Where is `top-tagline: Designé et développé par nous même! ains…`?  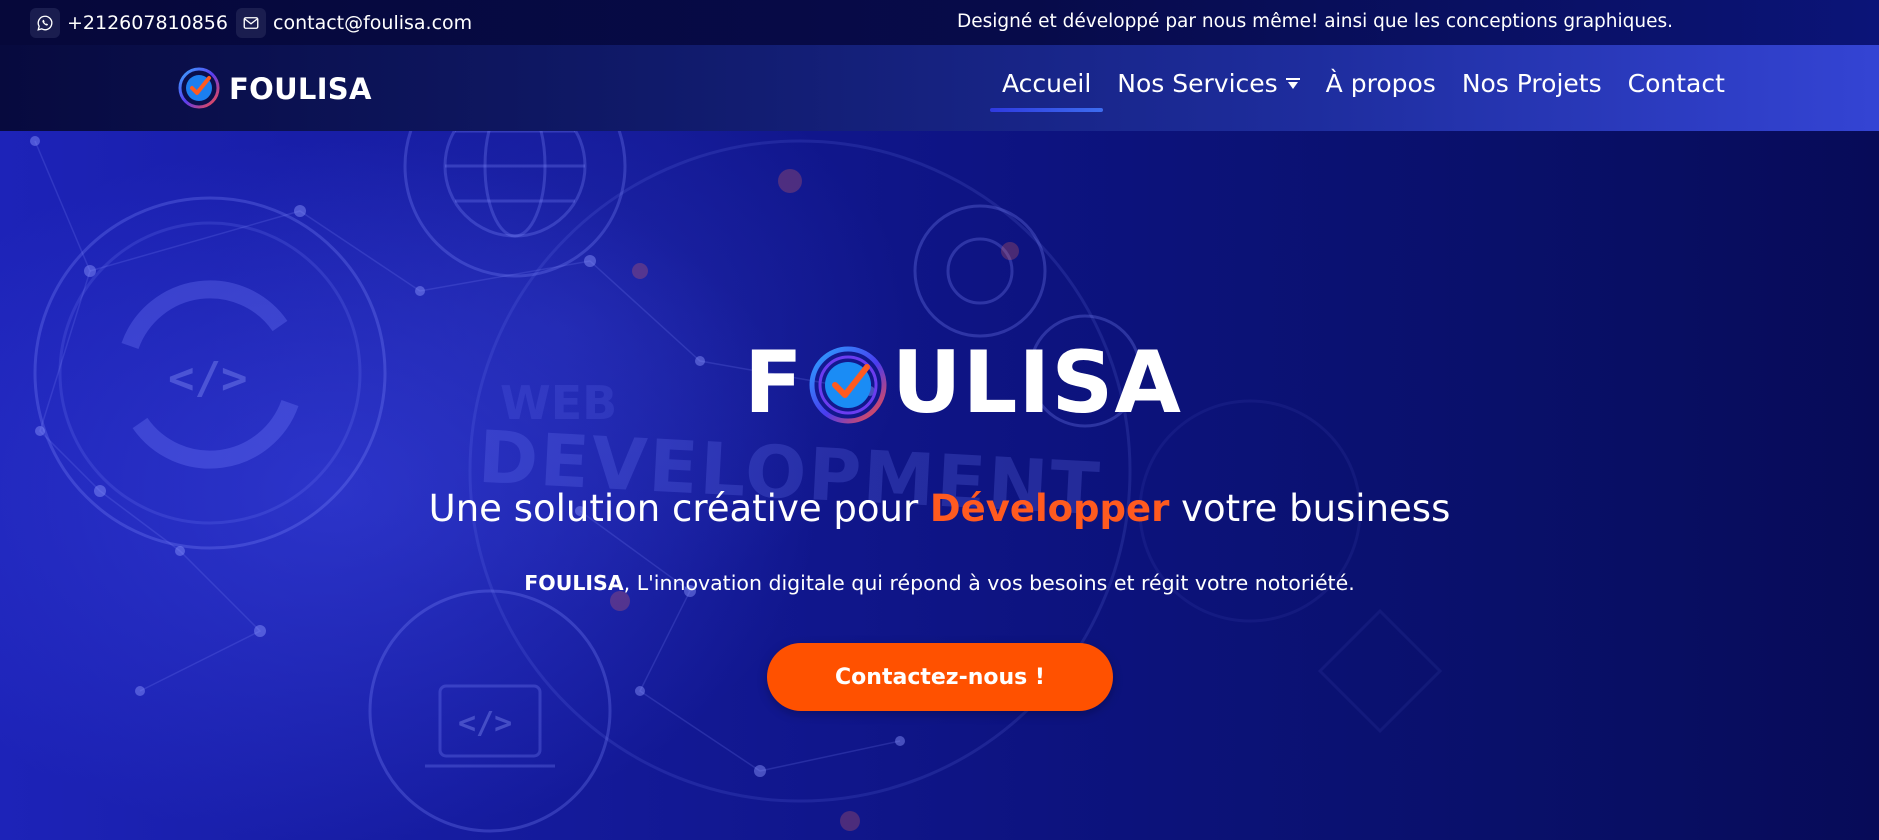
top-tagline: Designé et développé par nous même! ains… is located at coordinates (1315, 21).